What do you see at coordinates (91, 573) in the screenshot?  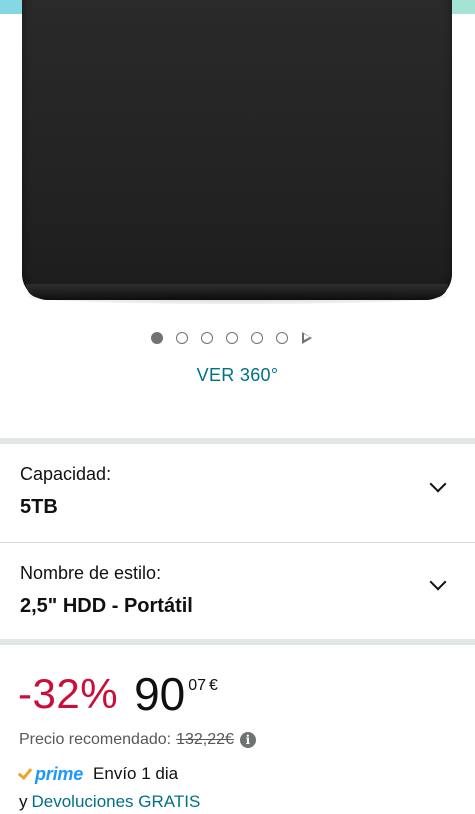 I see `style-name-label: Nombre de estilo:` at bounding box center [91, 573].